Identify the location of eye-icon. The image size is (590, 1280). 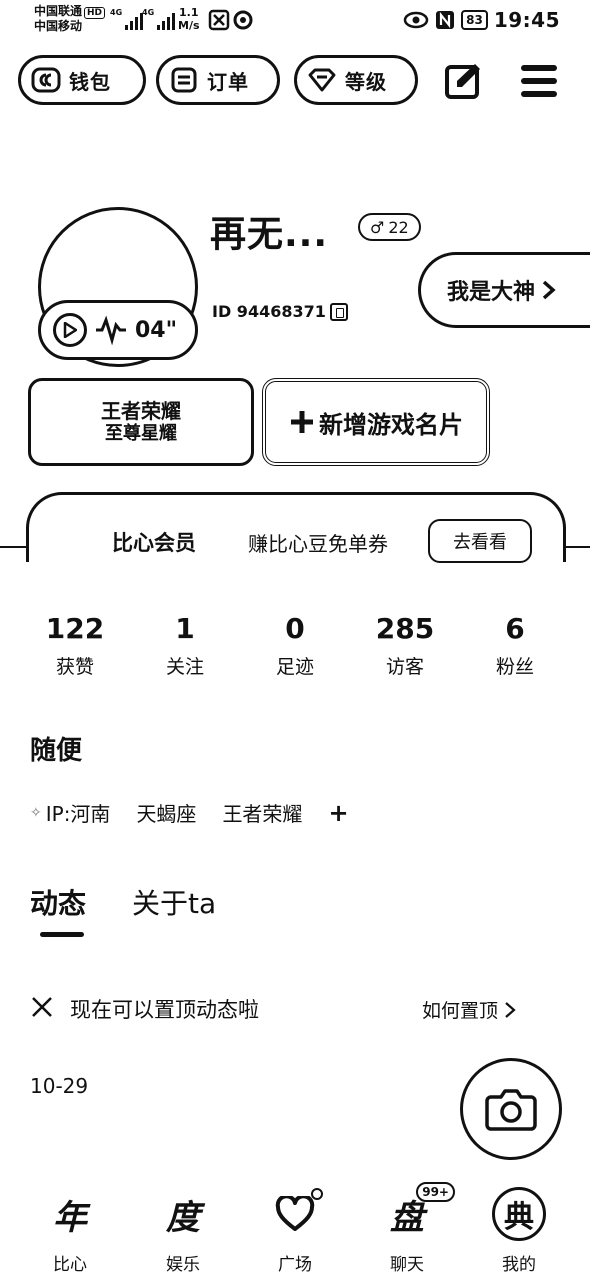
(416, 20).